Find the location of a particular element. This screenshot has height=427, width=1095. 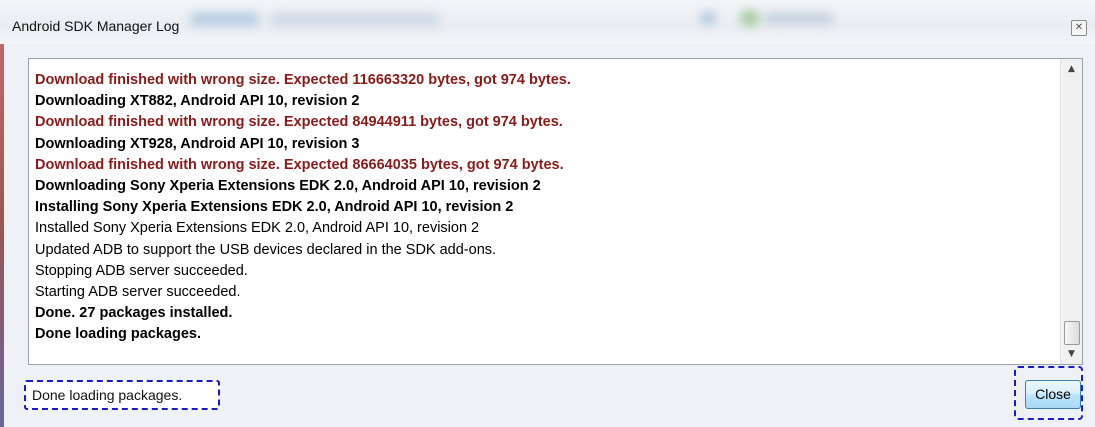

log-line: Done. 27 packages installed. is located at coordinates (134, 313).